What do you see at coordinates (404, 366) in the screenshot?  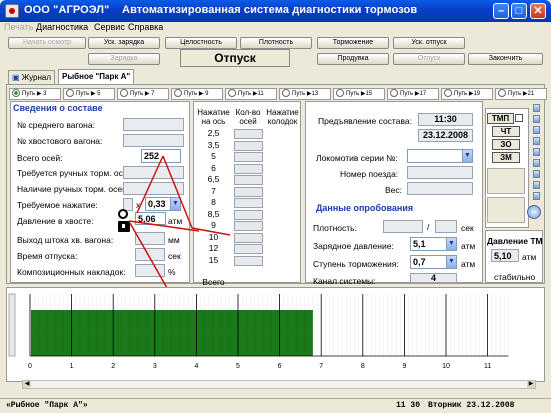 I see `x-tick-label: 9` at bounding box center [404, 366].